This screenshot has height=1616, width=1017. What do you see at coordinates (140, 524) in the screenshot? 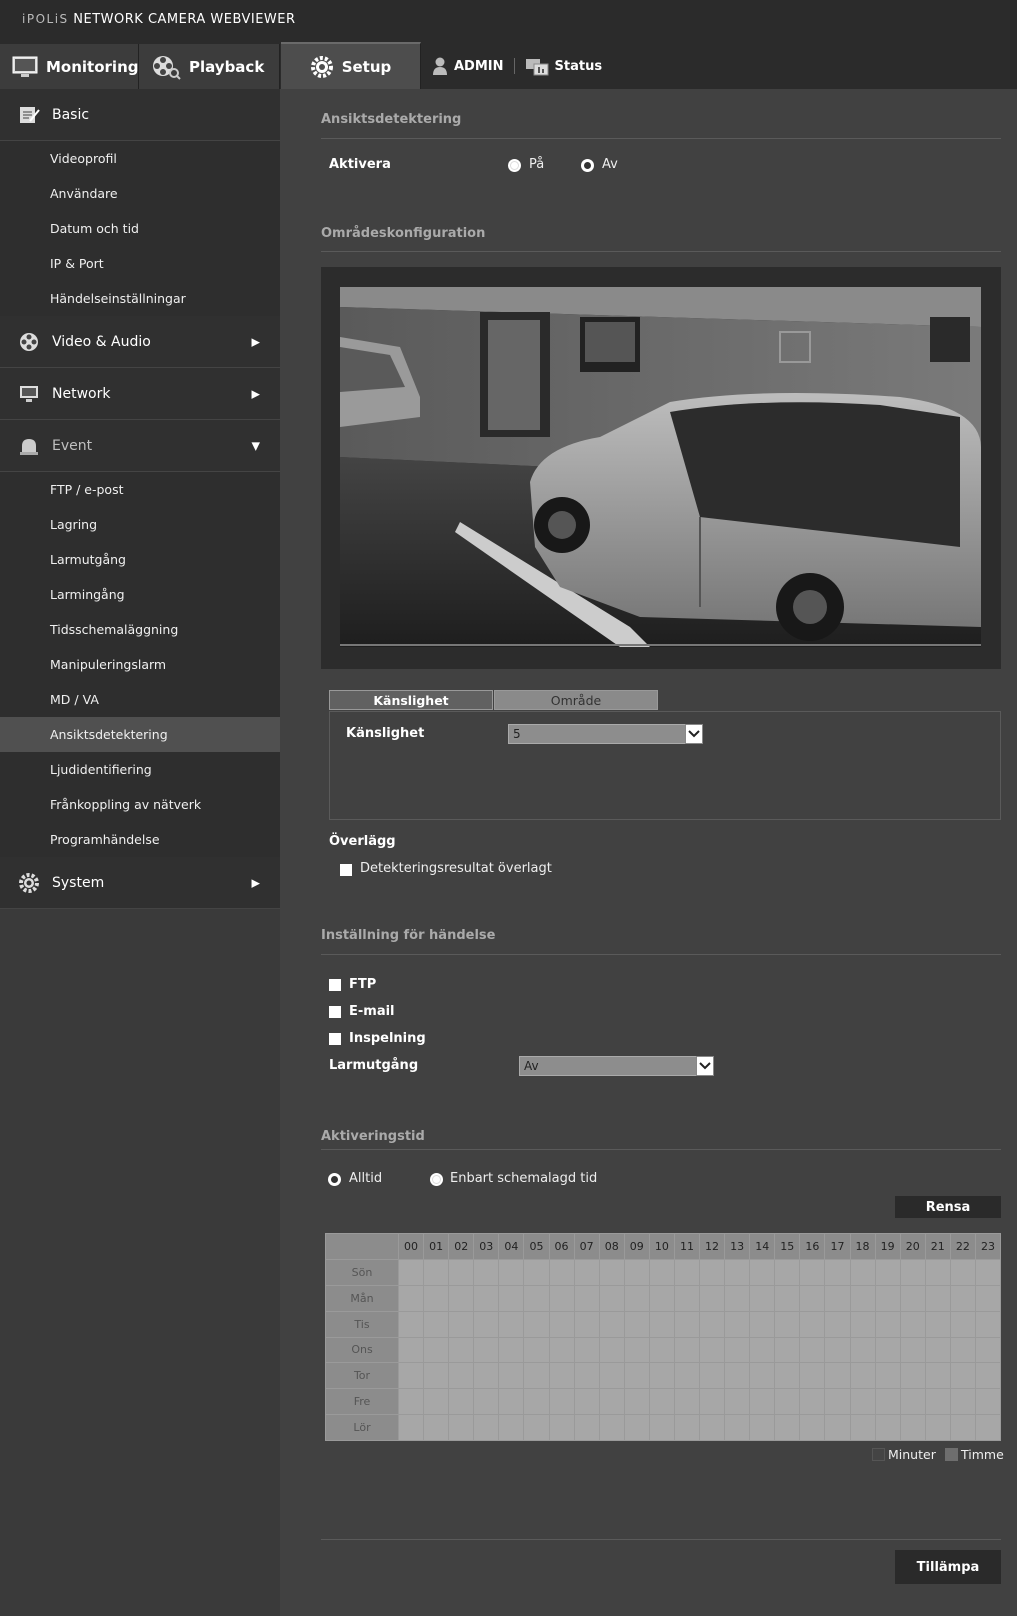
I see `sidebar-item-storage: Lagring` at bounding box center [140, 524].